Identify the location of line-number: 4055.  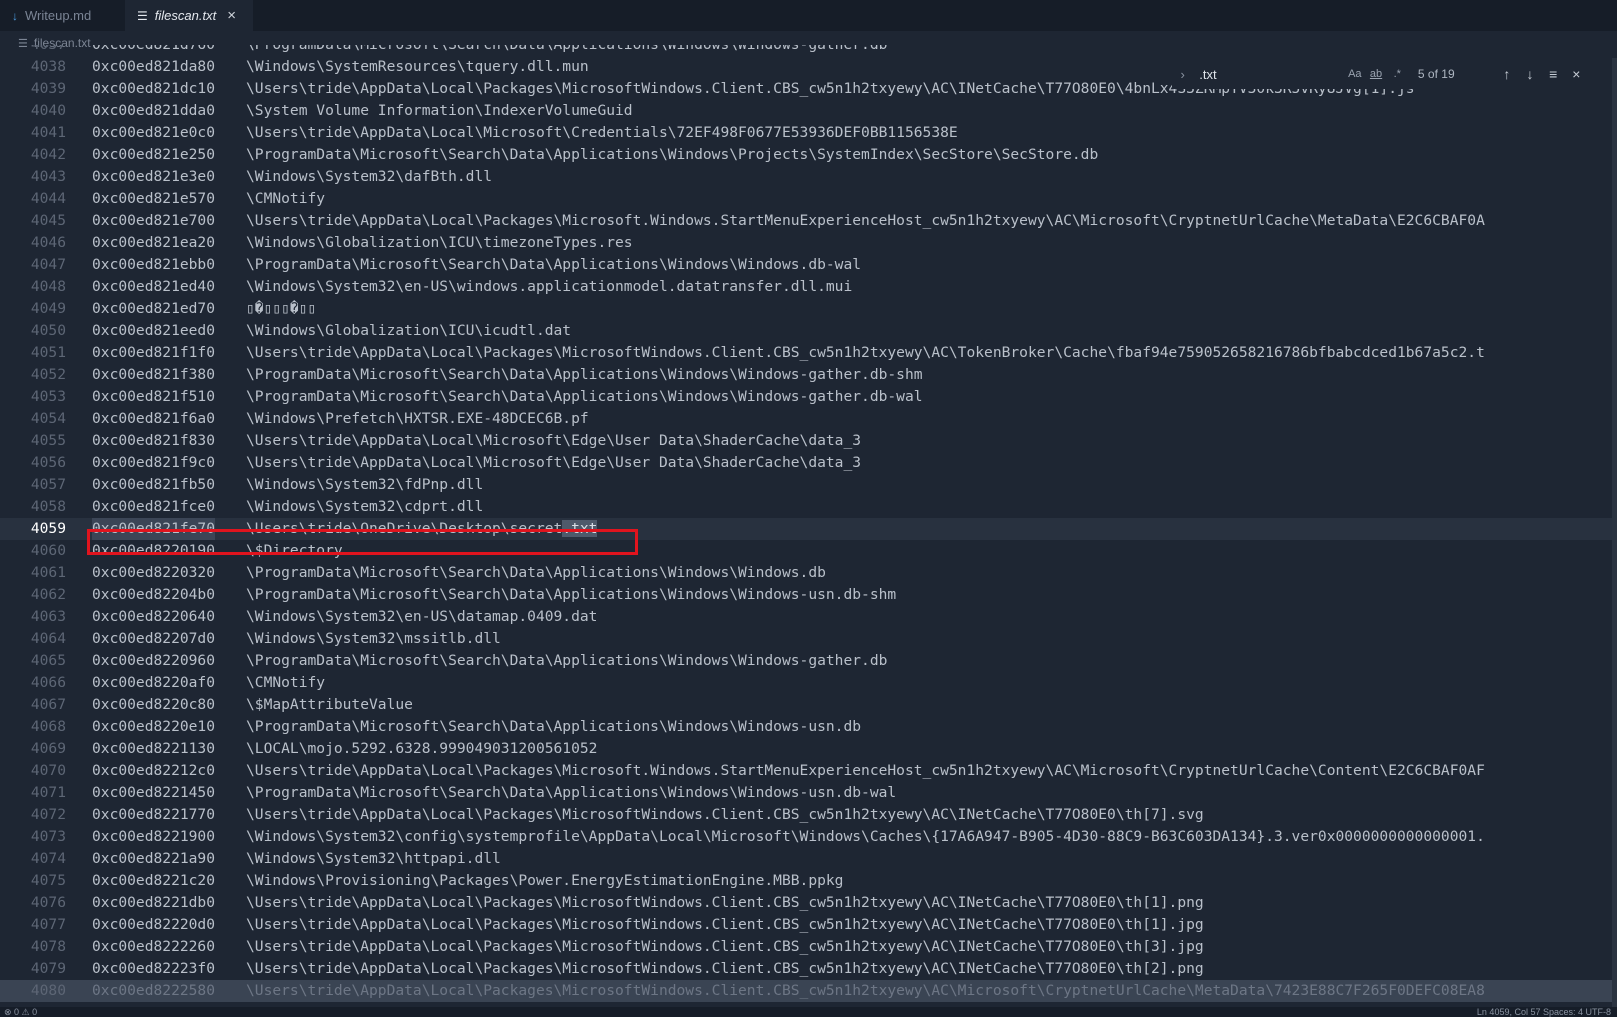
(48, 440).